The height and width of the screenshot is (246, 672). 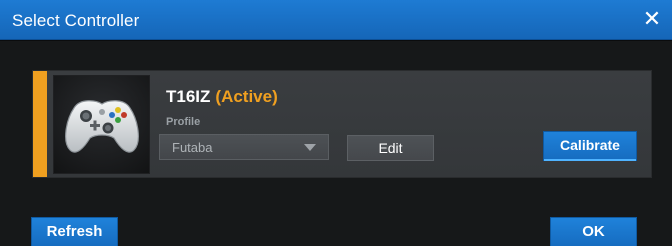 I want to click on profile-label: Profile, so click(x=183, y=122).